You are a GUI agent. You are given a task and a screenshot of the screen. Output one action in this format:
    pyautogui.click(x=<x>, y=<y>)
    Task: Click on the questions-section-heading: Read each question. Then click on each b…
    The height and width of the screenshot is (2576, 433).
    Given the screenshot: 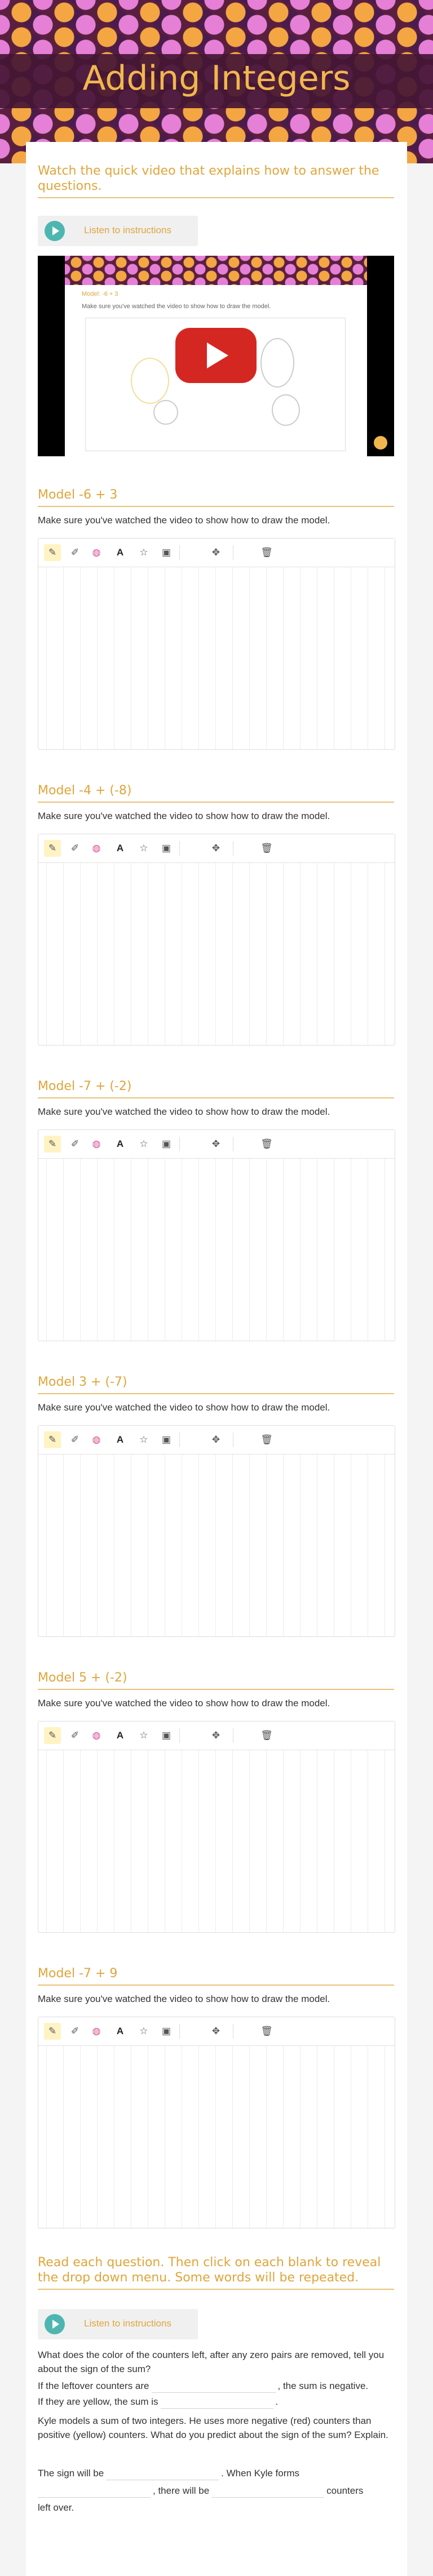 What is the action you would take?
    pyautogui.click(x=216, y=2272)
    